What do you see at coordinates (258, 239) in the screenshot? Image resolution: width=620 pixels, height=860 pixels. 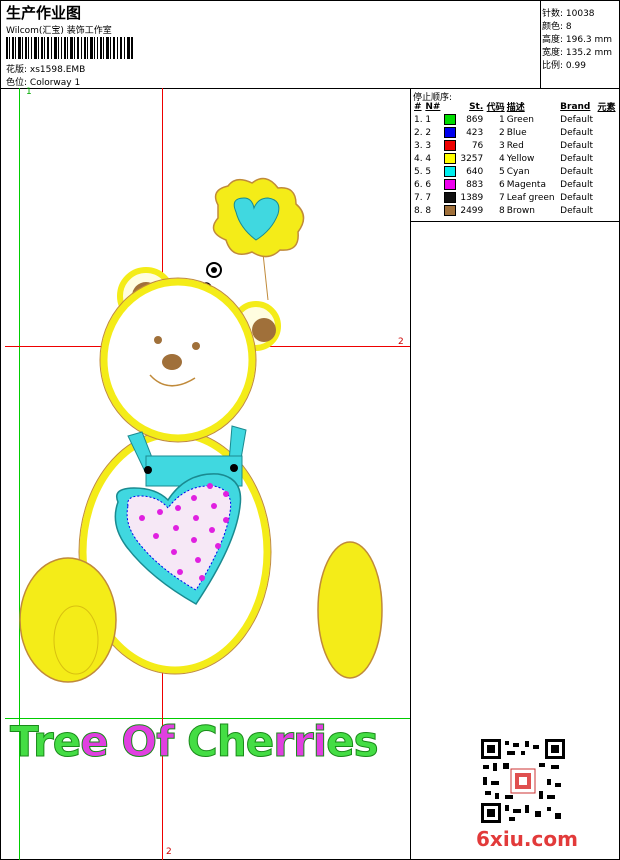 I see `flower-balloon` at bounding box center [258, 239].